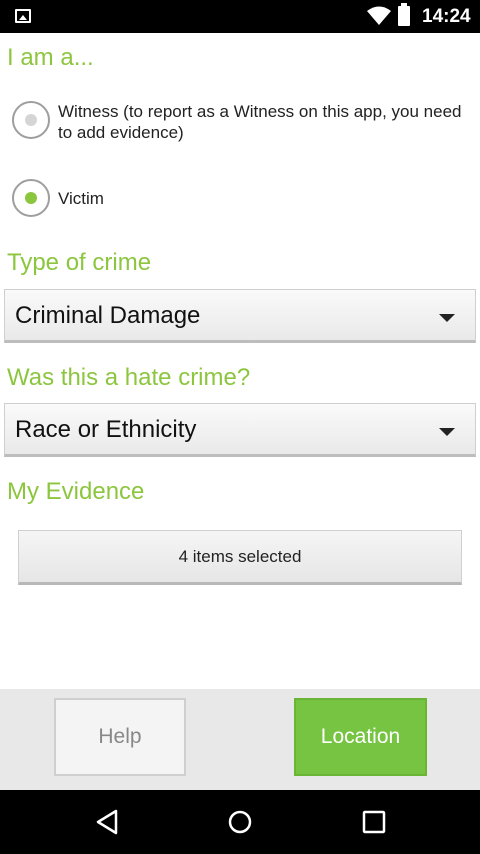  Describe the element at coordinates (129, 377) in the screenshot. I see `hate-crime-title: Was this a hate crime?` at that location.